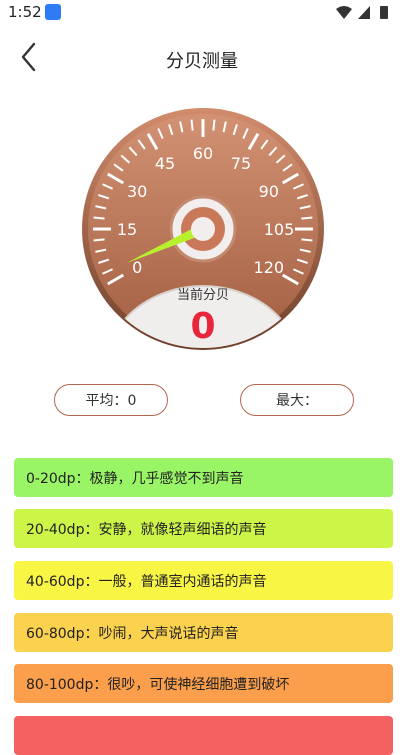 Image resolution: width=404 pixels, height=755 pixels. Describe the element at coordinates (132, 633) in the screenshot. I see `level-label: 60-80dp：吵闹，大声说话的声音` at that location.